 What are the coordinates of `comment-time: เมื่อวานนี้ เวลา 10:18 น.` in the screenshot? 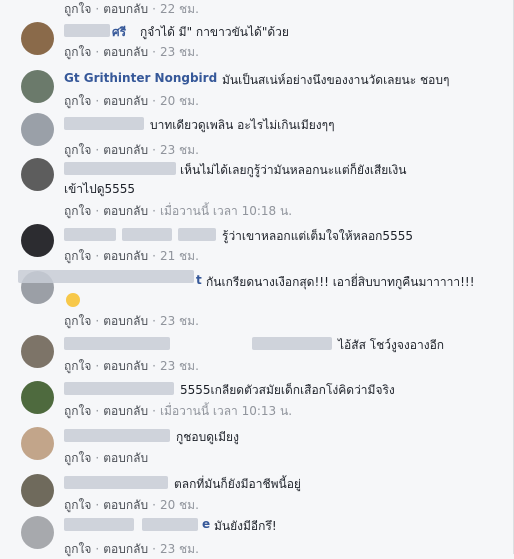 It's located at (226, 211).